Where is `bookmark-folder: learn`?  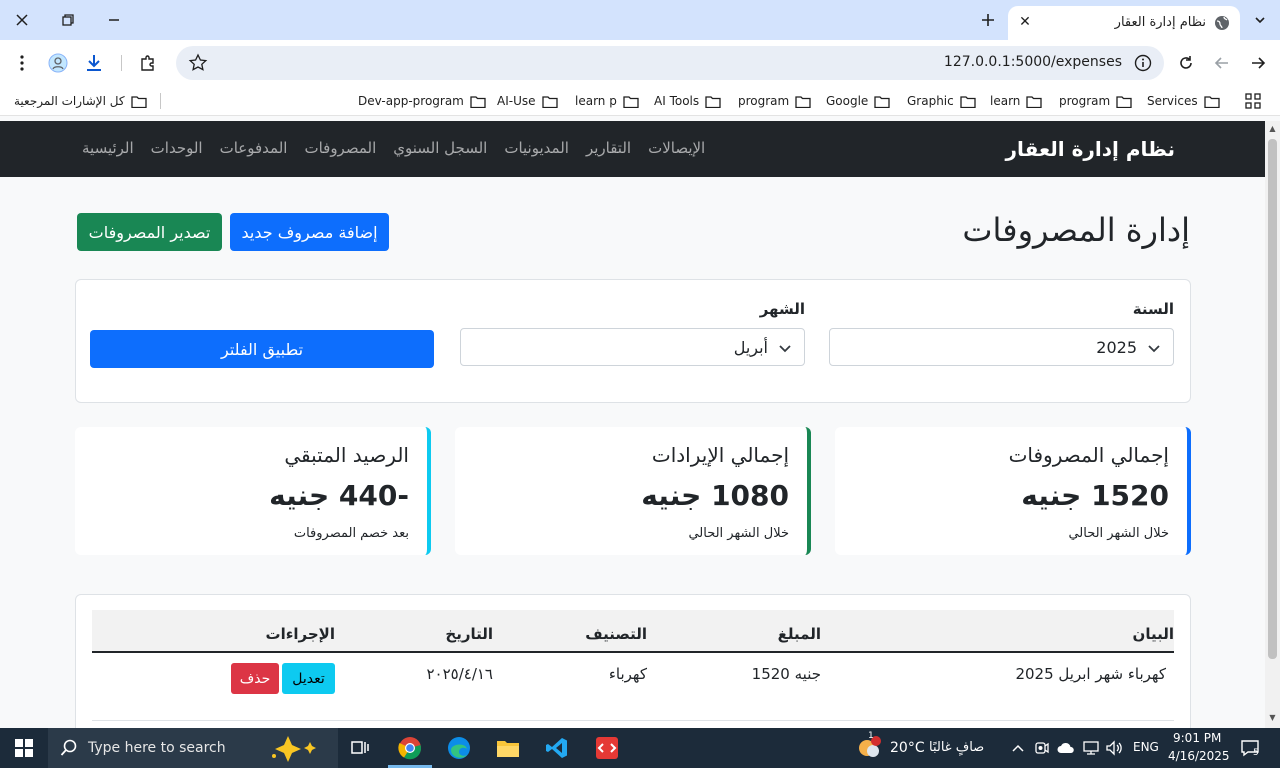 bookmark-folder: learn is located at coordinates (1016, 101).